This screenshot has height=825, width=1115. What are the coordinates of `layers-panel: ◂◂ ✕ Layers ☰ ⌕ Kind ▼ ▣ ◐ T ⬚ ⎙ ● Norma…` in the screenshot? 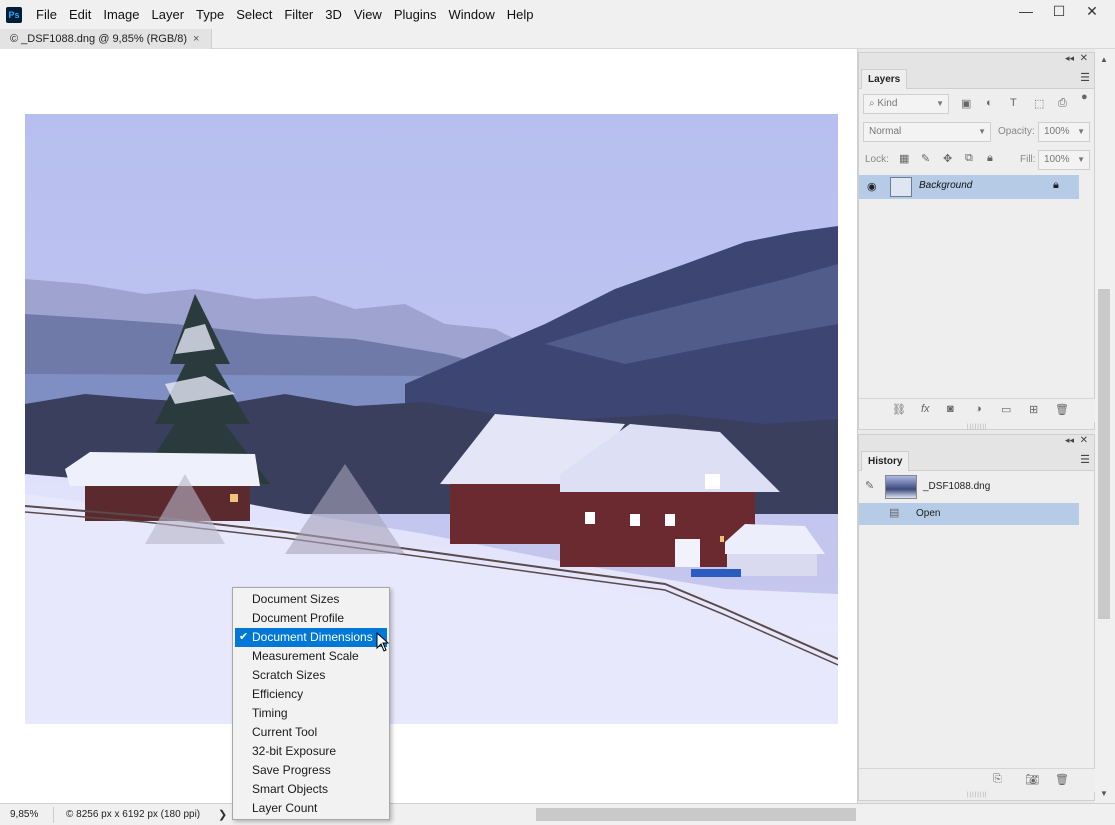 It's located at (977, 241).